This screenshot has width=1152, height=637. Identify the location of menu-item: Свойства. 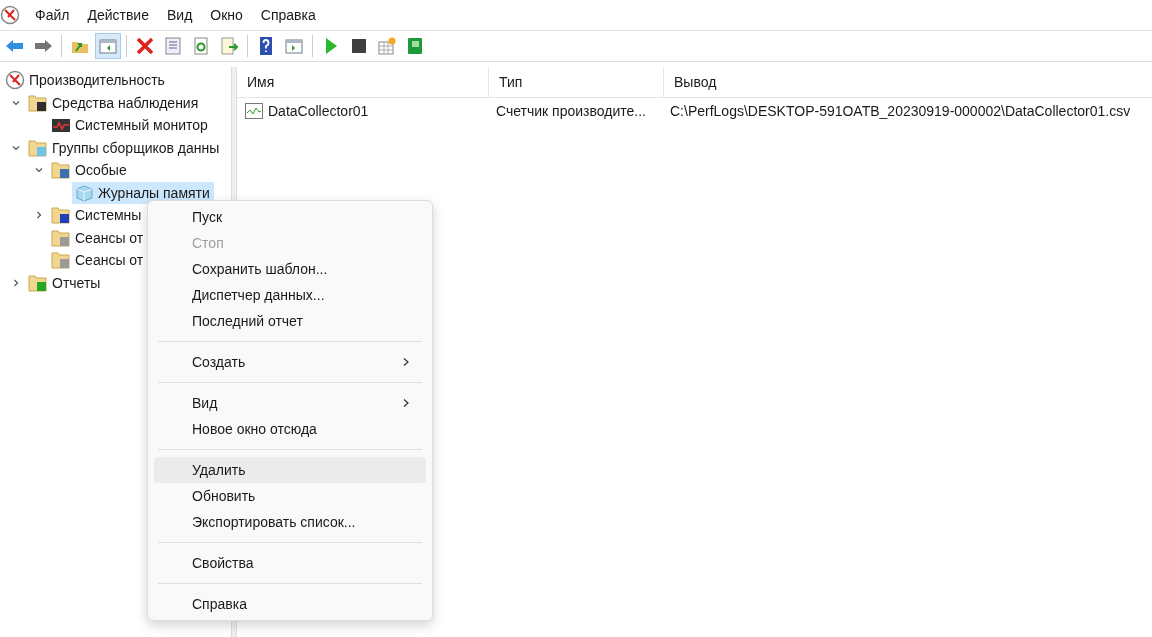
(290, 563).